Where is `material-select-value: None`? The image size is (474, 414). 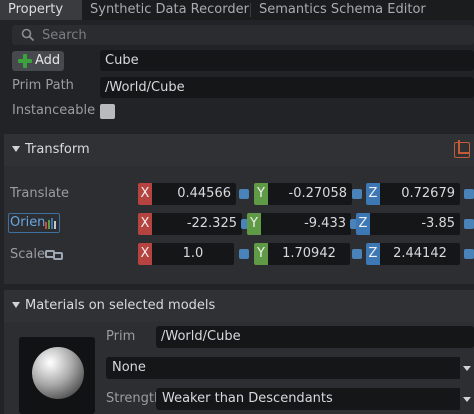
material-select-value: None is located at coordinates (129, 367).